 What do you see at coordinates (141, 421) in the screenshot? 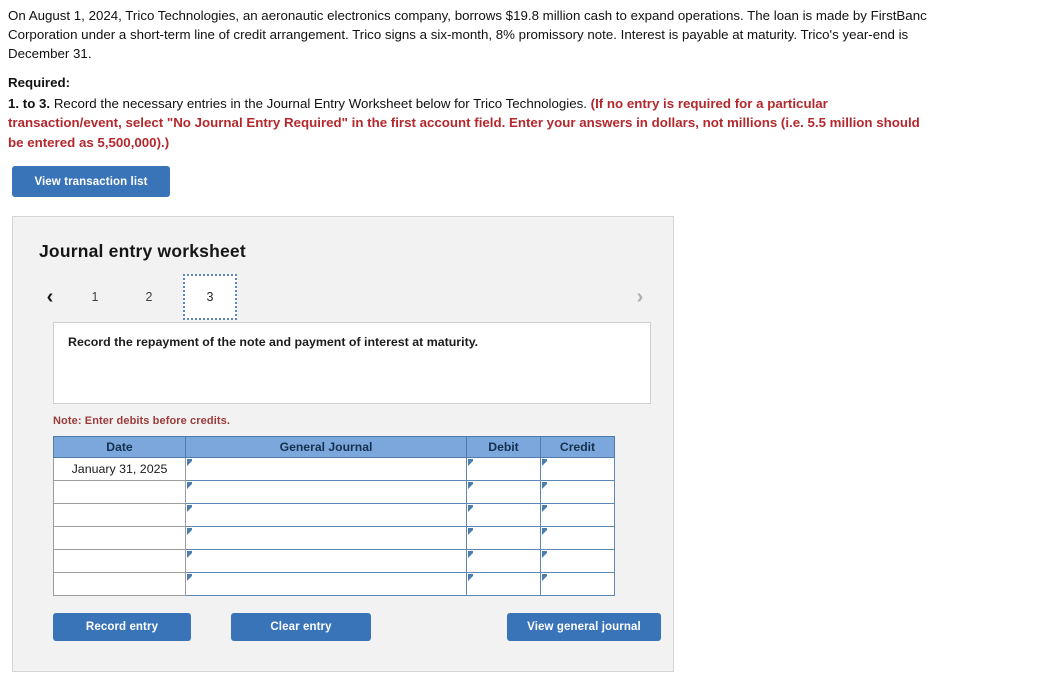
I see `debits-before-credits-note: Note: Enter debits before credits.` at bounding box center [141, 421].